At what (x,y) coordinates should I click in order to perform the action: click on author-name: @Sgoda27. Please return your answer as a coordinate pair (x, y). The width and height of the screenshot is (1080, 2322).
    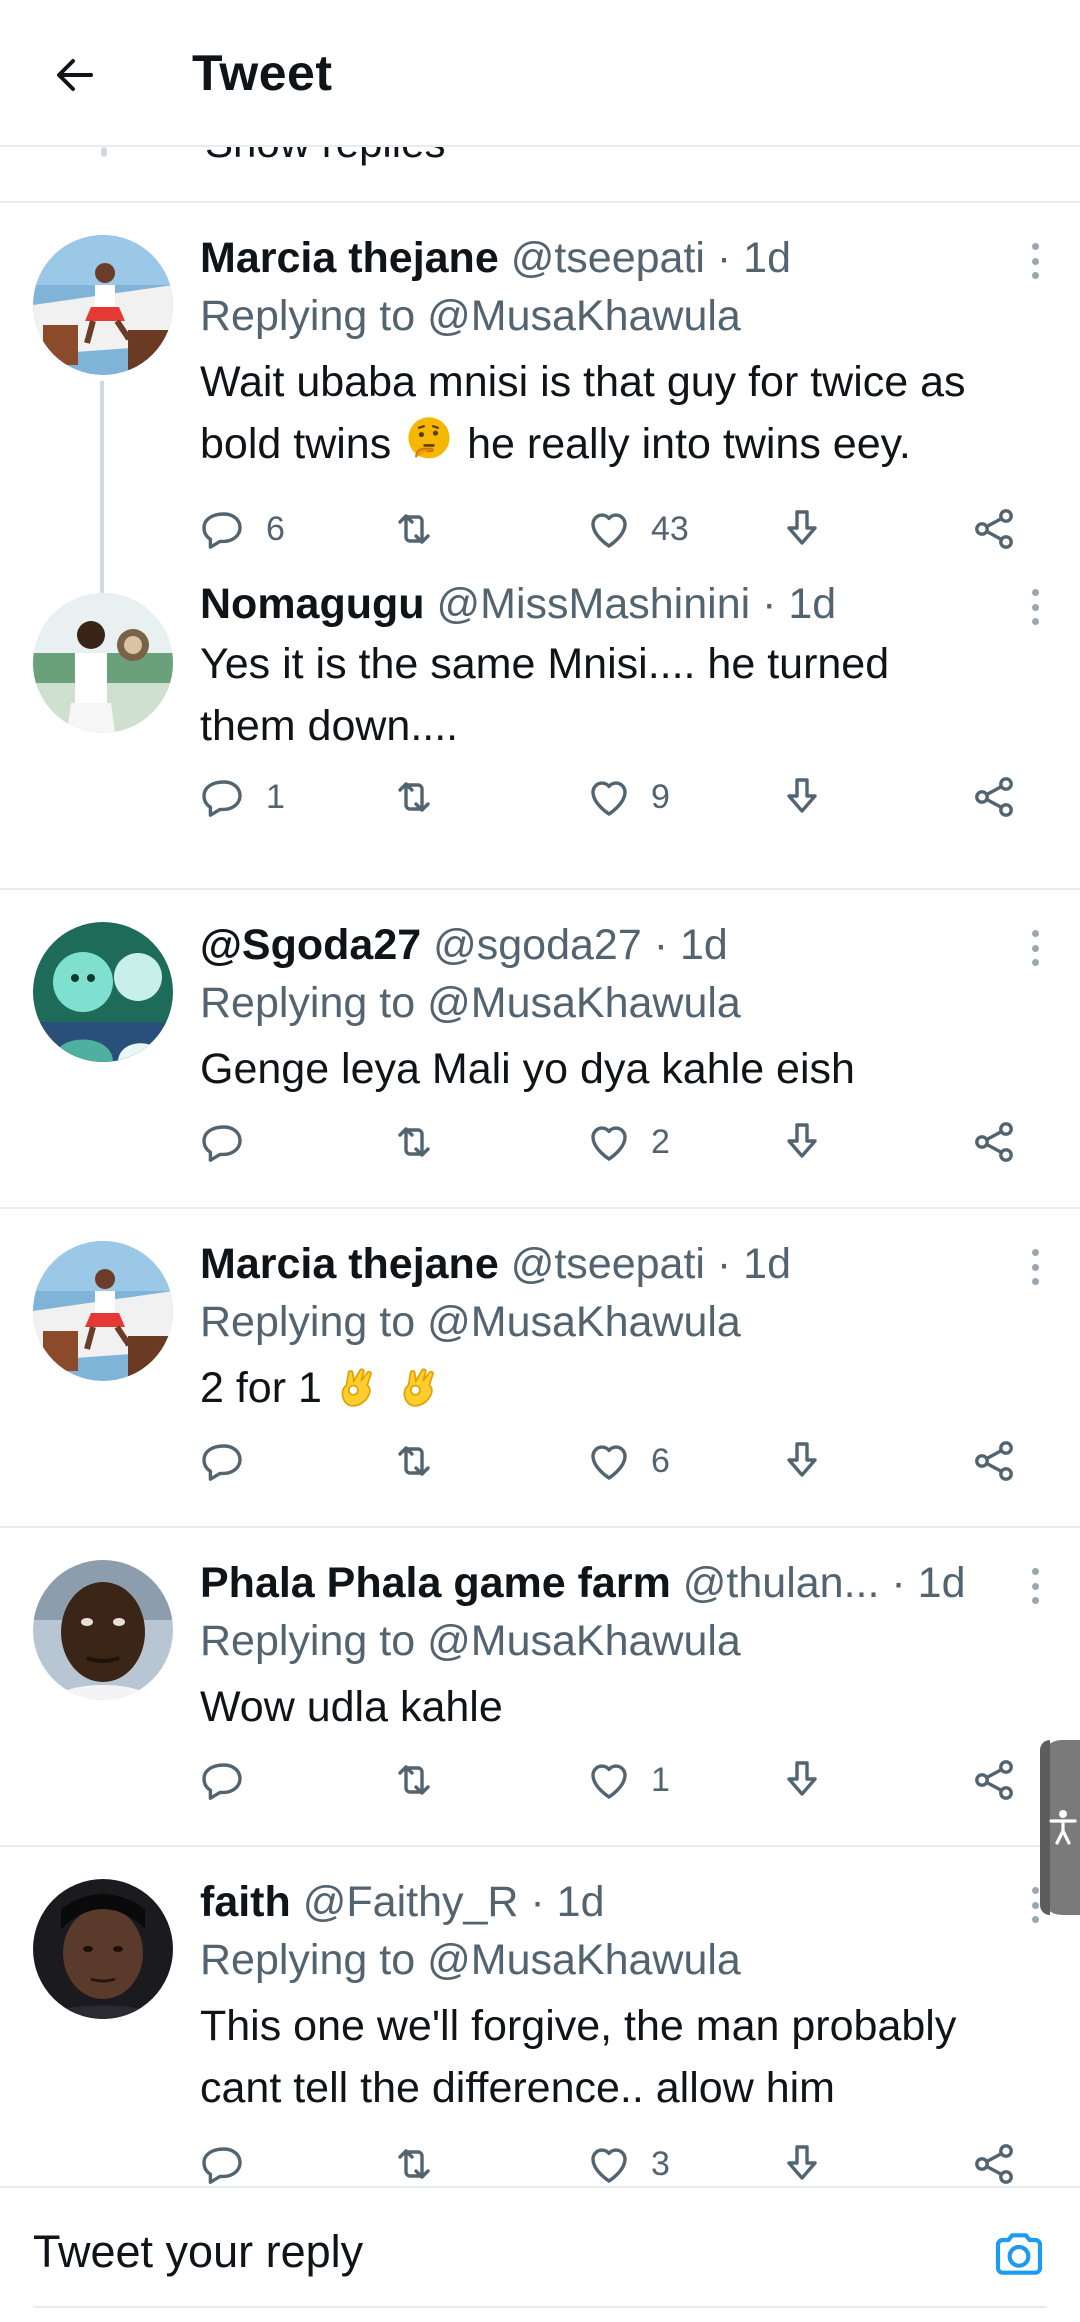
    Looking at the image, I should click on (310, 945).